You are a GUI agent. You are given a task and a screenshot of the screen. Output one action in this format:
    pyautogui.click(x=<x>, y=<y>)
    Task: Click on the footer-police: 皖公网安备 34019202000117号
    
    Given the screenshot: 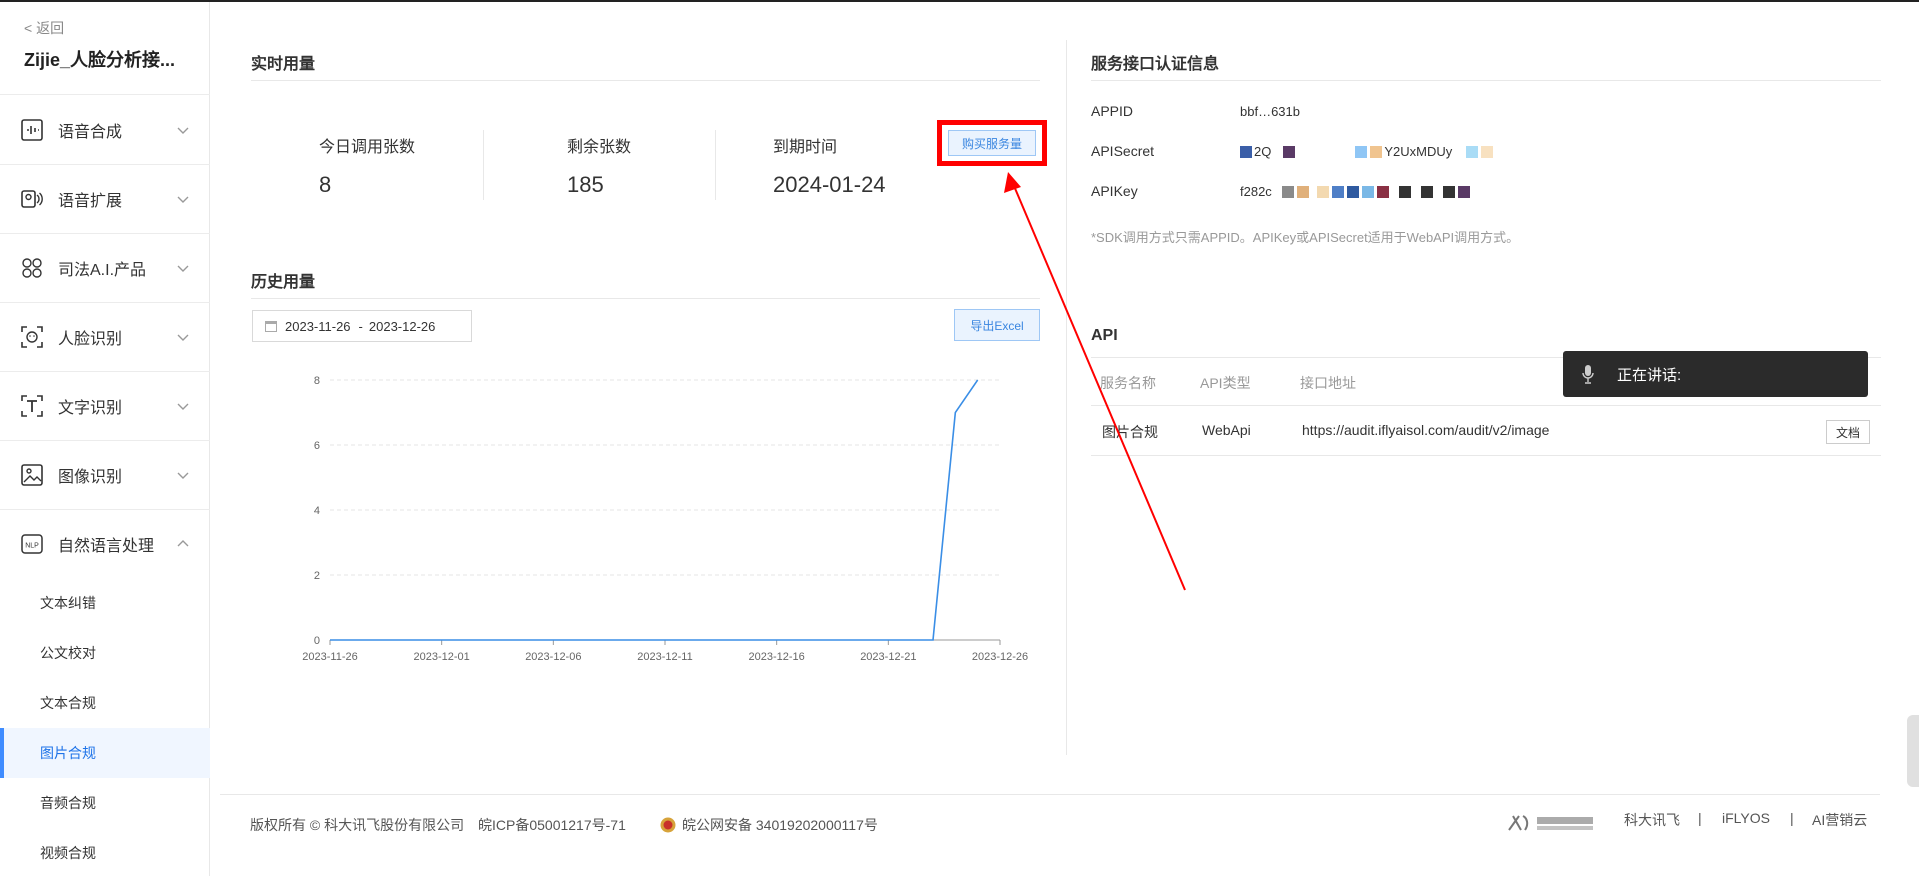 What is the action you would take?
    pyautogui.click(x=769, y=825)
    